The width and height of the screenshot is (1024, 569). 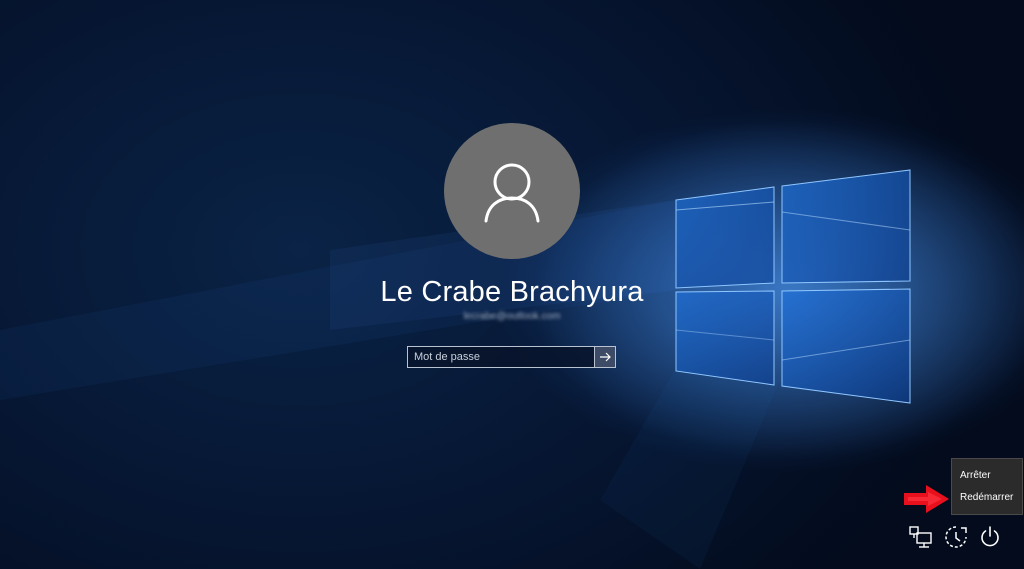 I want to click on arrow-right-icon, so click(x=605, y=357).